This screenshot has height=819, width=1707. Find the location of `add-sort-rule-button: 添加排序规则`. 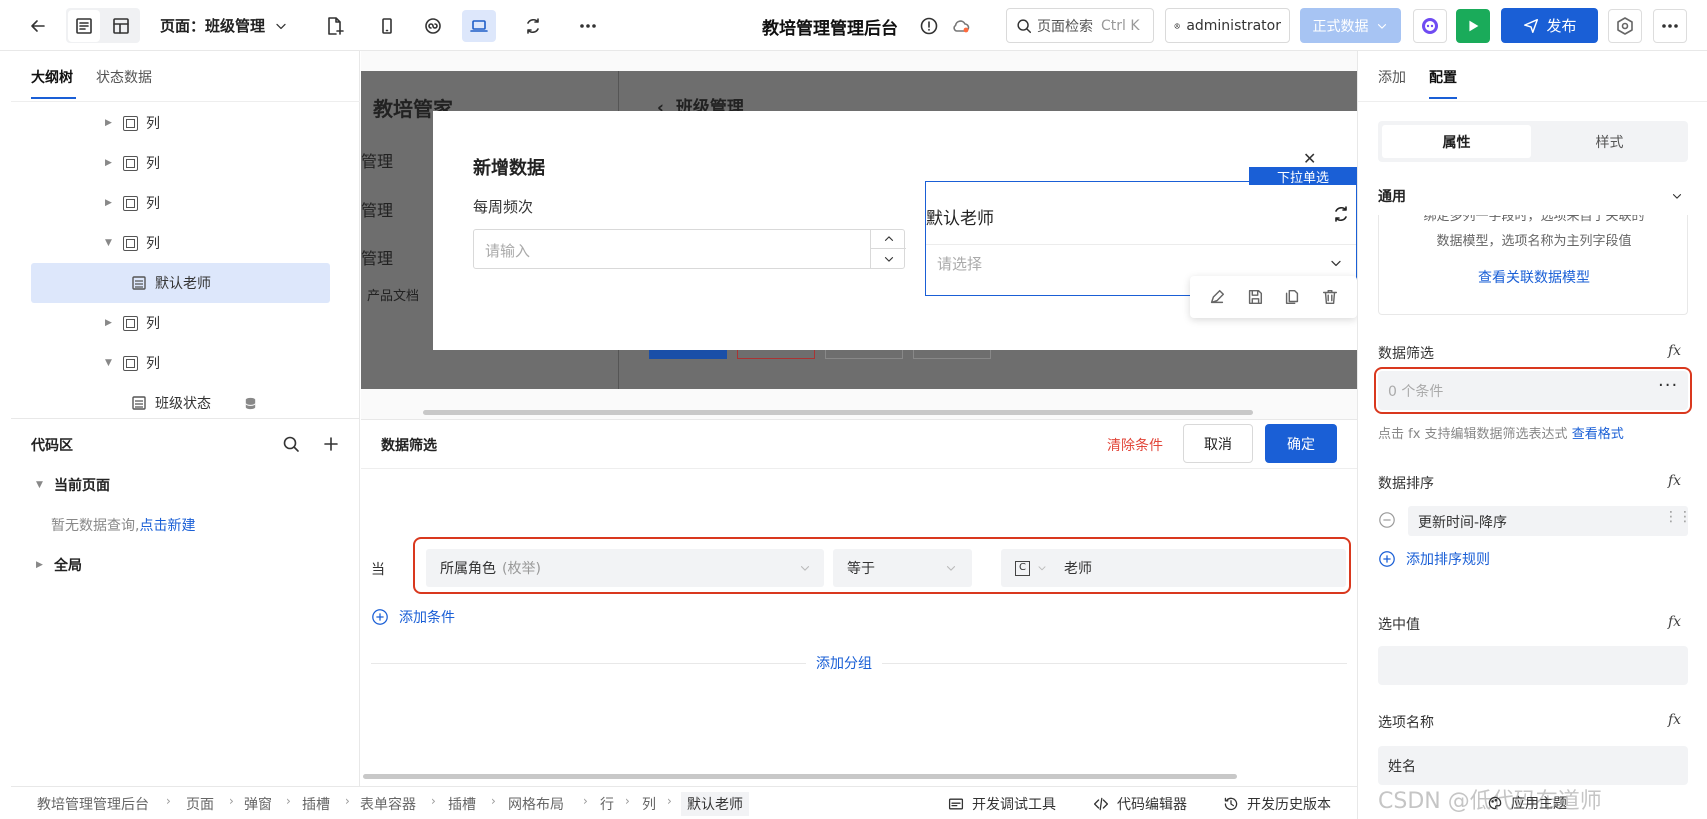

add-sort-rule-button: 添加排序规则 is located at coordinates (1434, 559).